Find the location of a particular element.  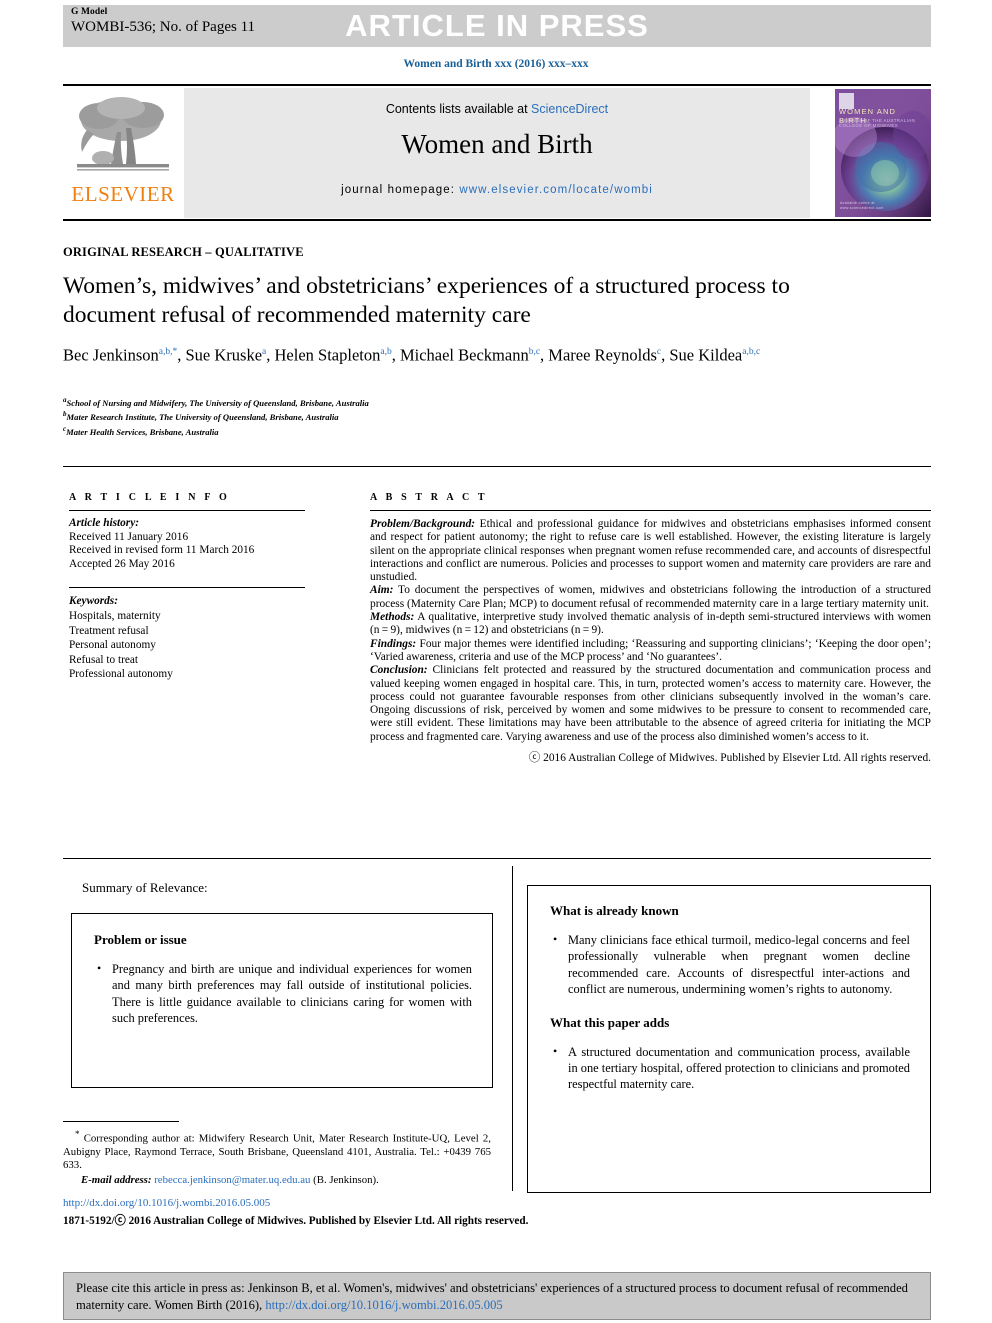

affiliation-marker: c is located at coordinates (65, 428).